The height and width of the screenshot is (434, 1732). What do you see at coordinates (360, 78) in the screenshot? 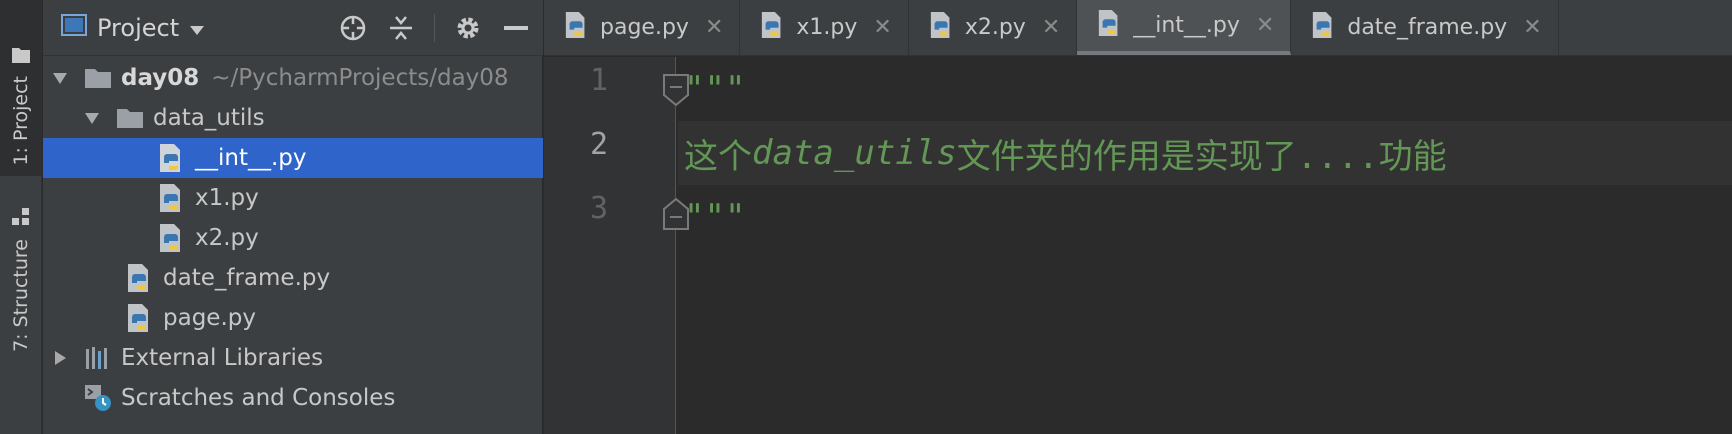
I see `tree-path: ~/PycharmProjects/day08` at bounding box center [360, 78].